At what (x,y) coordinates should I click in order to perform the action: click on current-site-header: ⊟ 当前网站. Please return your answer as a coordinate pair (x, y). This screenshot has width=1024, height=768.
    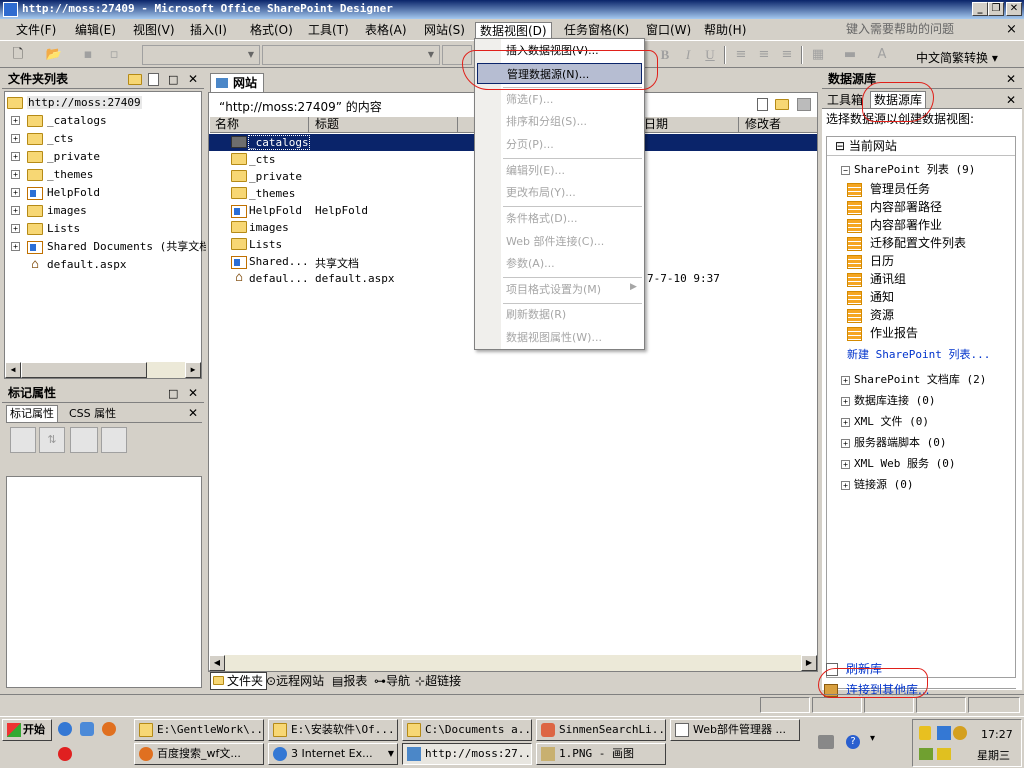
    Looking at the image, I should click on (921, 146).